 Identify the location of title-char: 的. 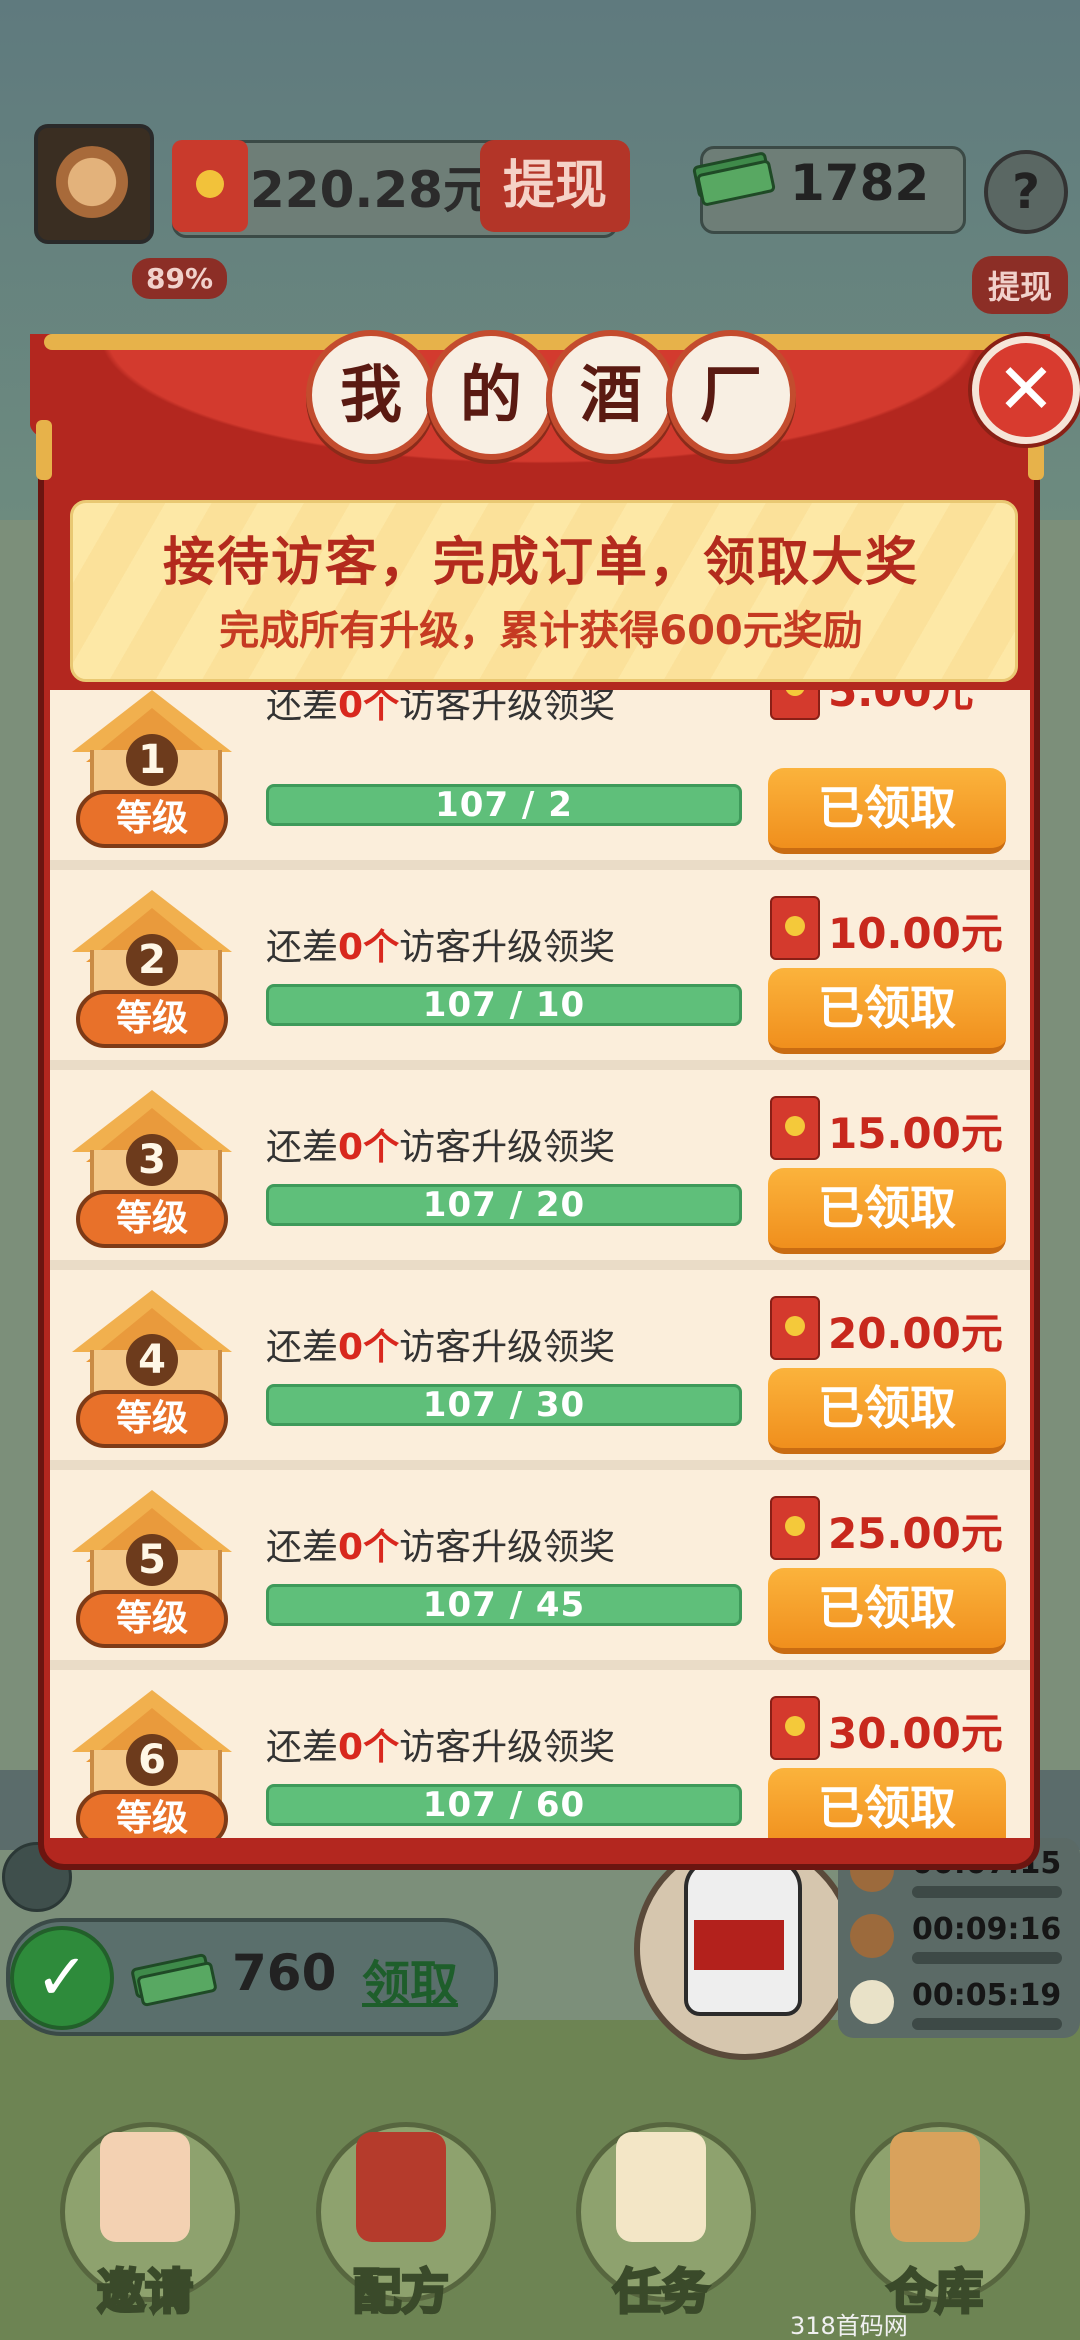
(491, 395).